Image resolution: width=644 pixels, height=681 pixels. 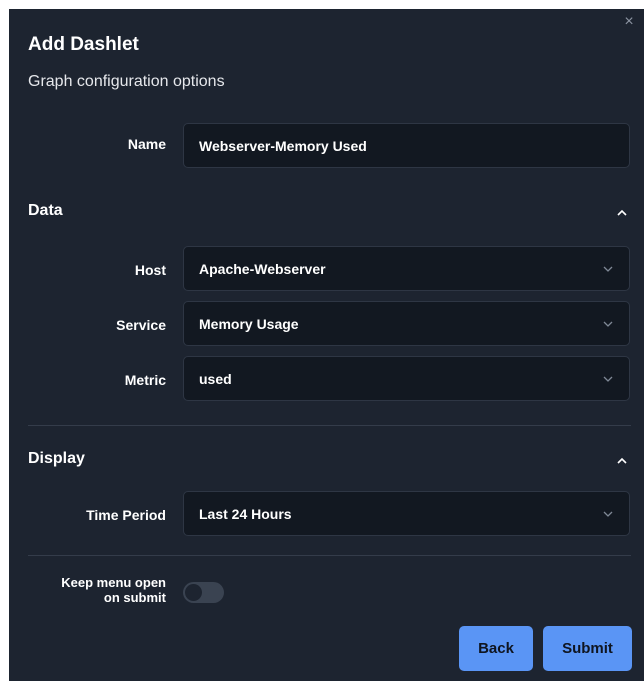 What do you see at coordinates (193, 592) in the screenshot?
I see `toggle-knob` at bounding box center [193, 592].